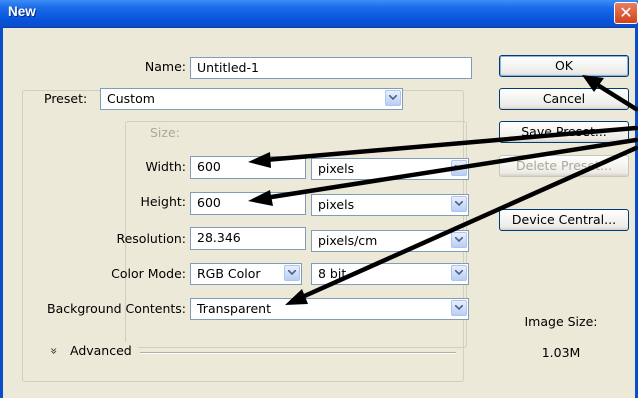 Image resolution: width=638 pixels, height=398 pixels. I want to click on arrow-to-height-field, so click(450, 169).